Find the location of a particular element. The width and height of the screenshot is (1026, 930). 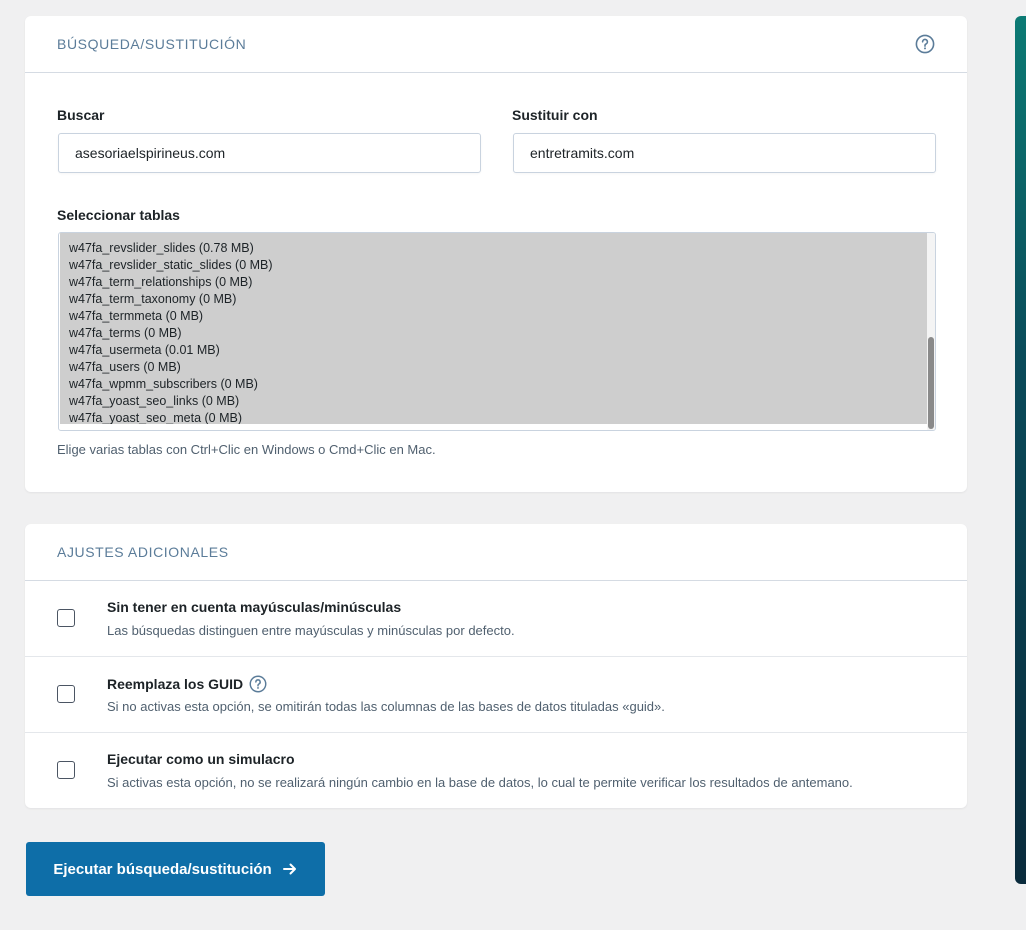

search-label: Buscar is located at coordinates (81, 115).